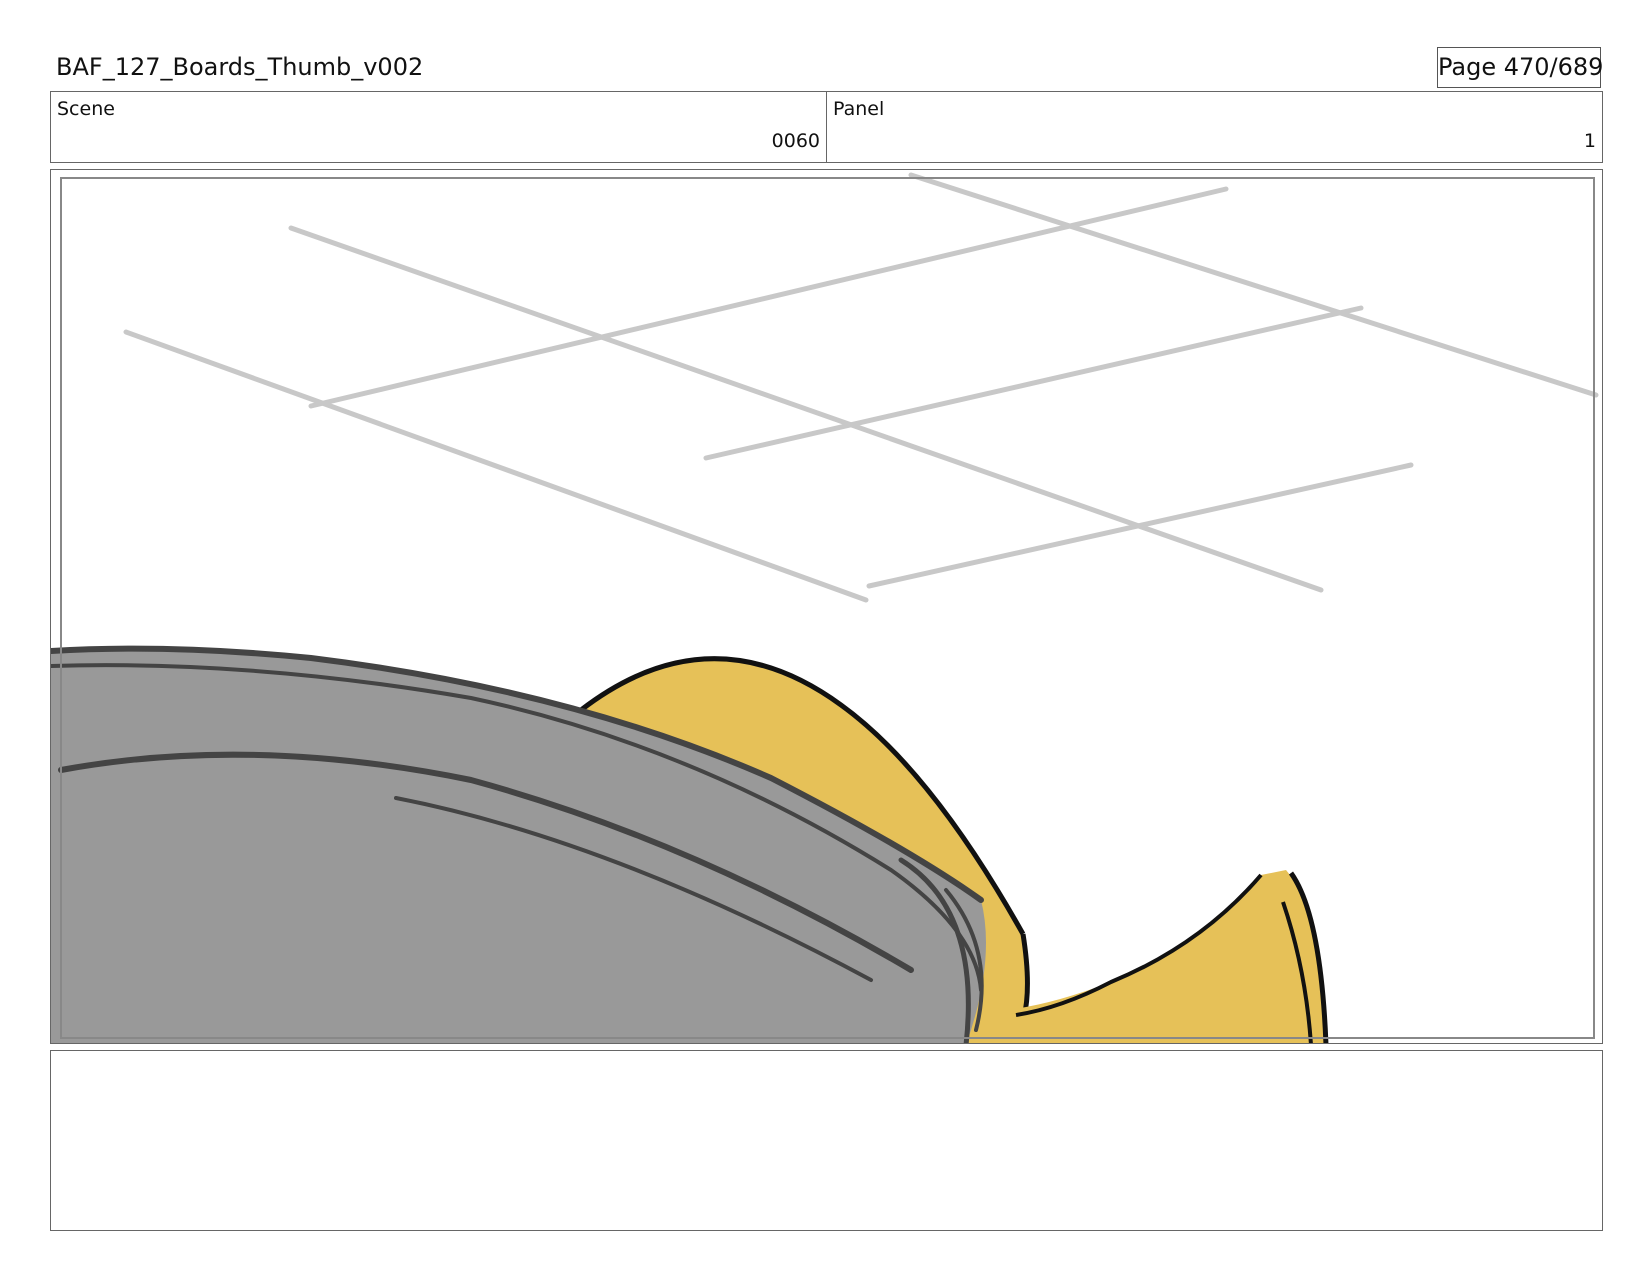 This screenshot has height=1275, width=1650. Describe the element at coordinates (438, 127) in the screenshot. I see `scene-cell: Scene 0060` at that location.